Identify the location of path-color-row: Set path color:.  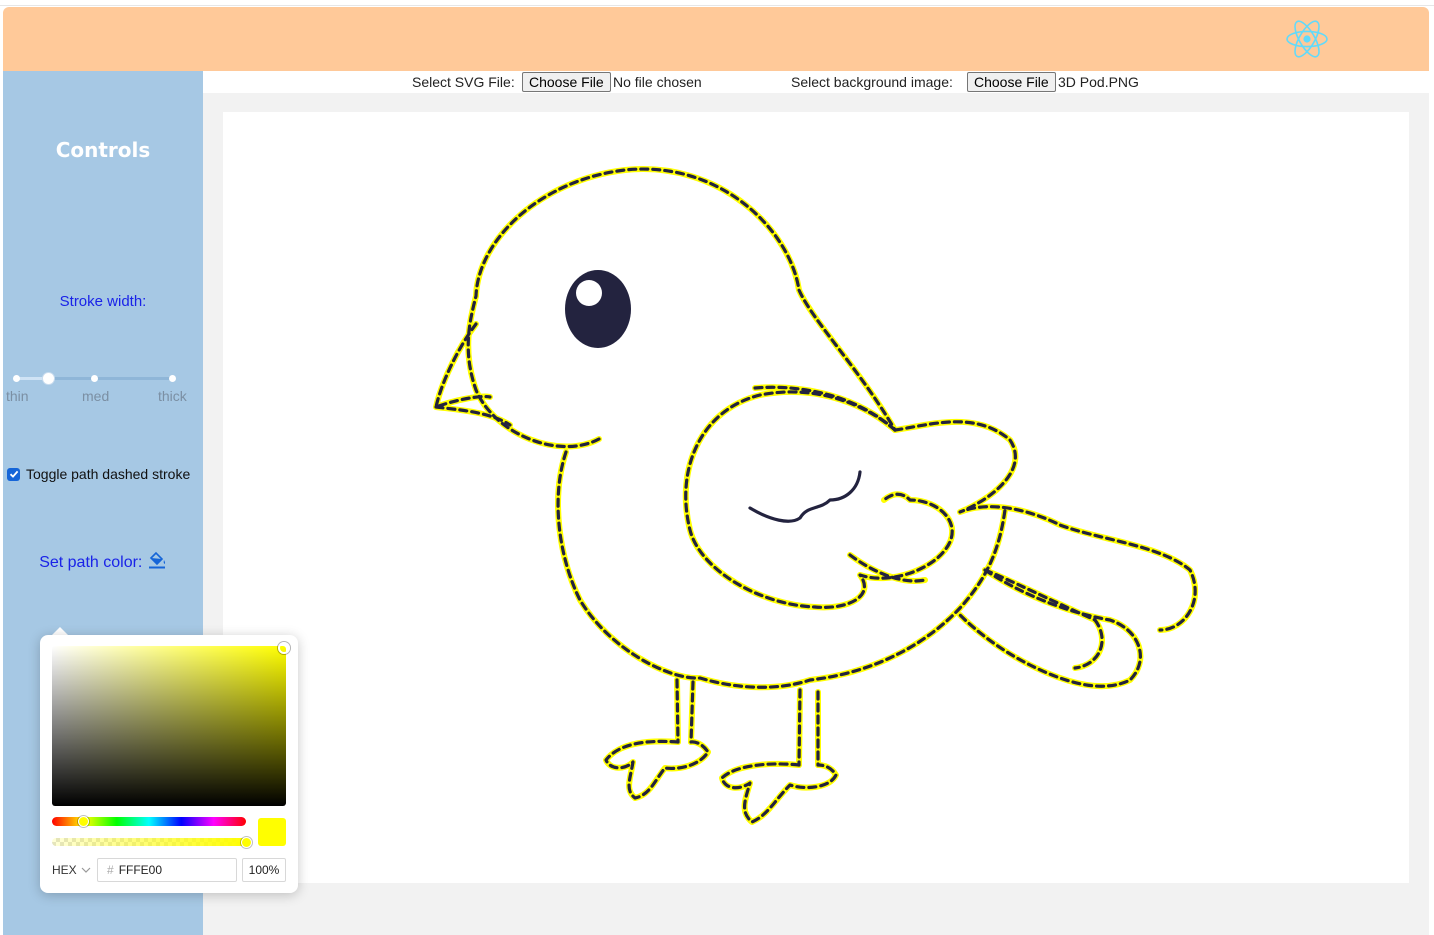
(103, 561).